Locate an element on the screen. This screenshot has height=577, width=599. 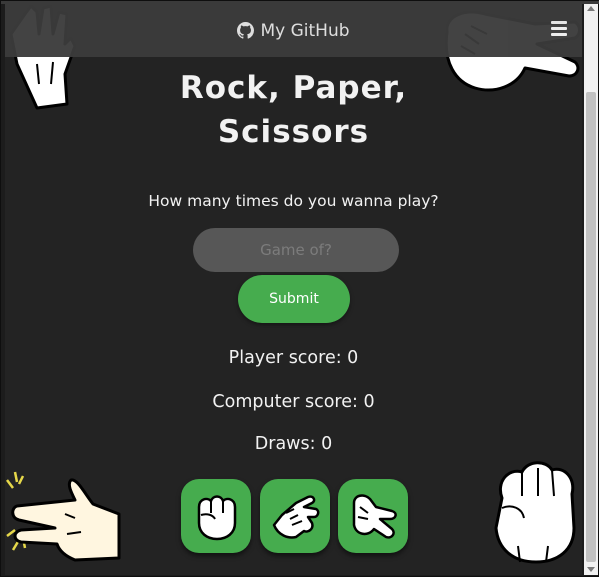
open-hand-icon is located at coordinates (296, 517).